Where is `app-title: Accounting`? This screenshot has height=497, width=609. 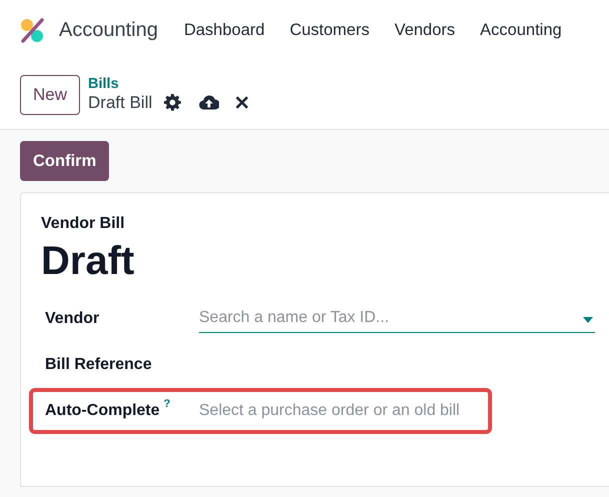 app-title: Accounting is located at coordinates (108, 30).